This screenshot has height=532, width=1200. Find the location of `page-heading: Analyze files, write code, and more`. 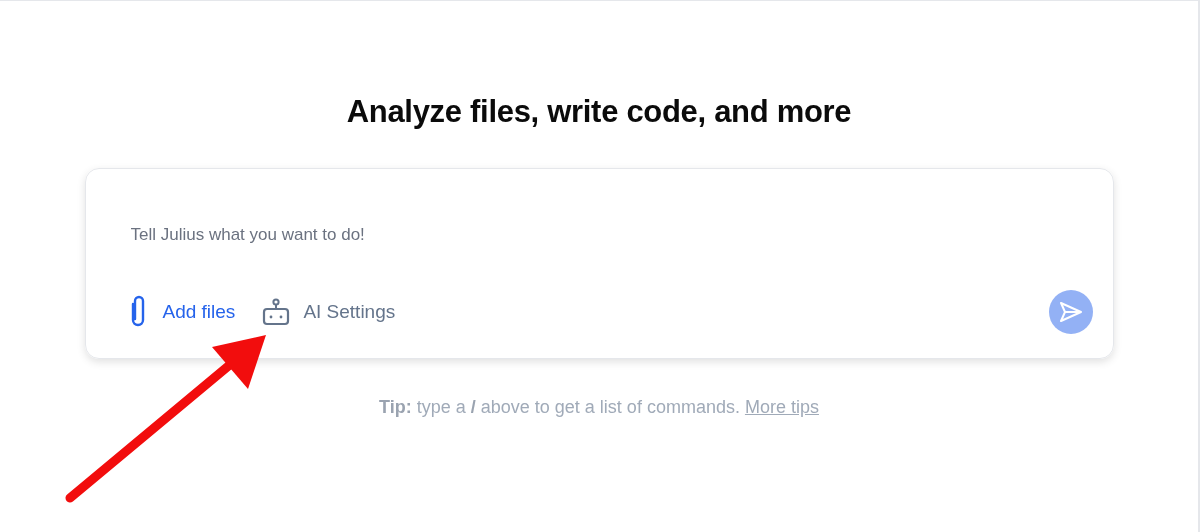

page-heading: Analyze files, write code, and more is located at coordinates (599, 112).